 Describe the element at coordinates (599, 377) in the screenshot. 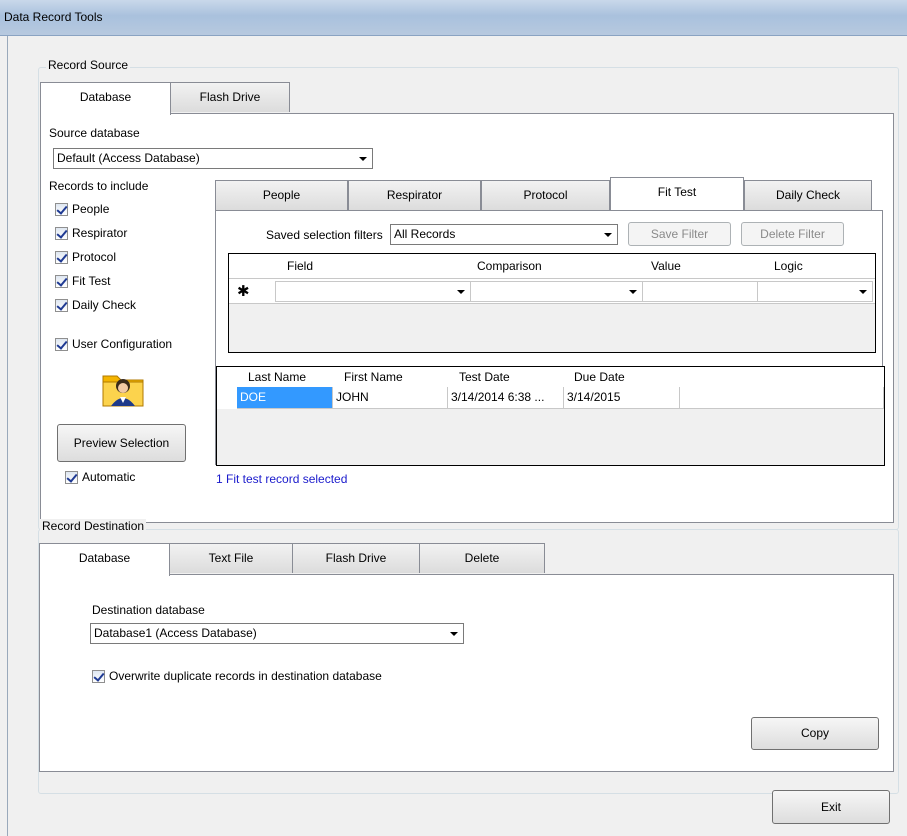

I see `results-col-due-date: Due Date` at that location.